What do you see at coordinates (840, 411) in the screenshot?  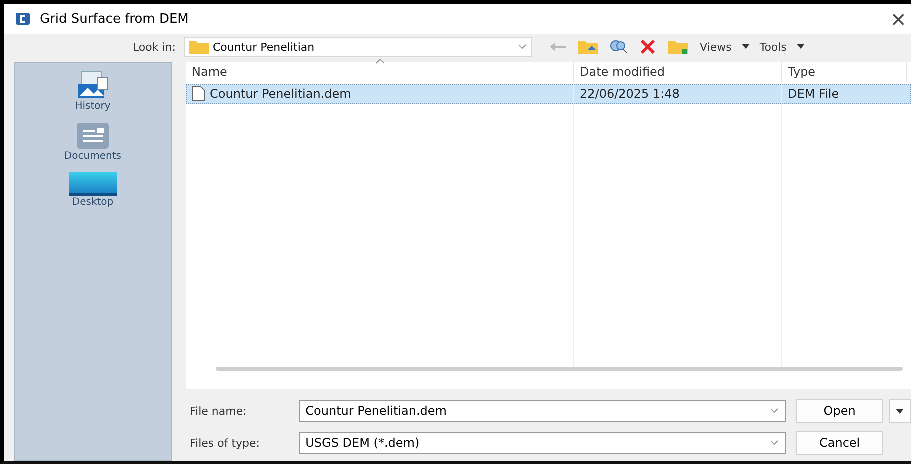 I see `open-button: Open` at bounding box center [840, 411].